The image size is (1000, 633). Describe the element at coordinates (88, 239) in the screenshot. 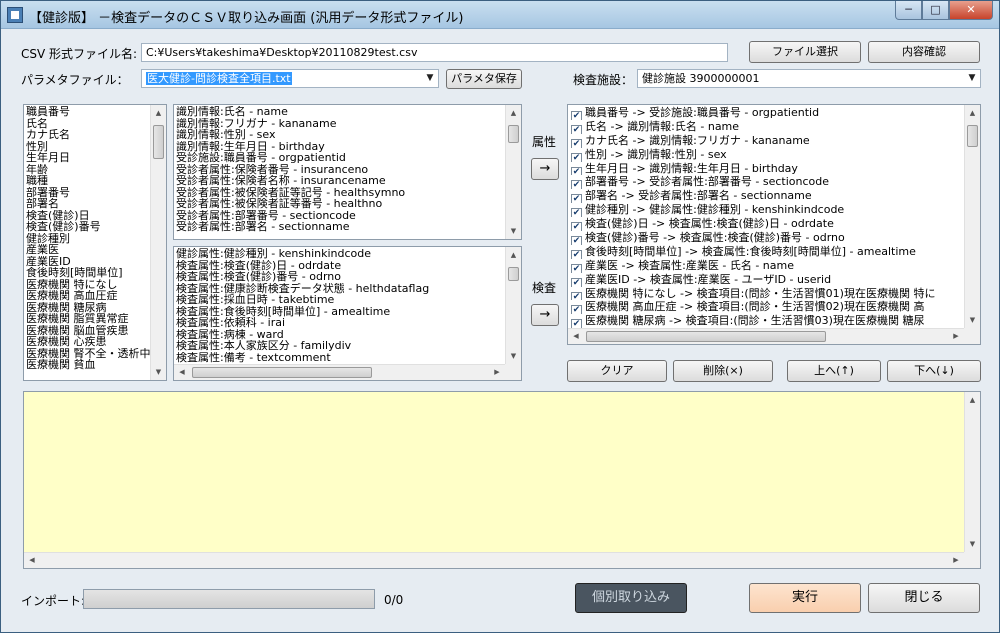

I see `csv-column-item: 健診種別` at that location.